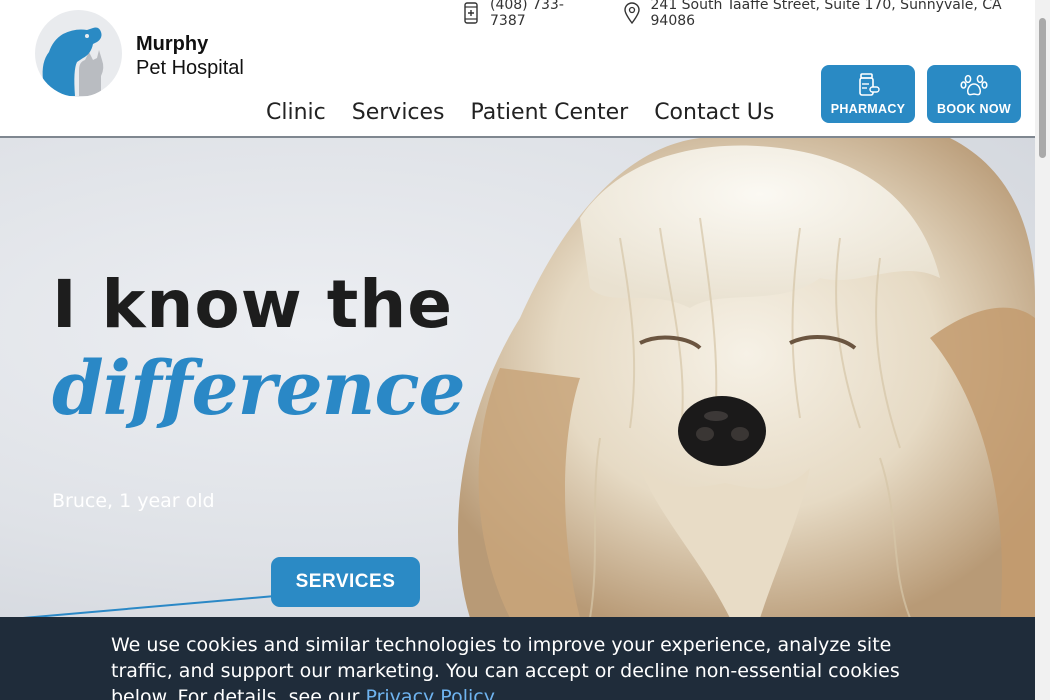 This screenshot has height=700, width=1050. I want to click on scrollbar-thumb, so click(1042, 88).